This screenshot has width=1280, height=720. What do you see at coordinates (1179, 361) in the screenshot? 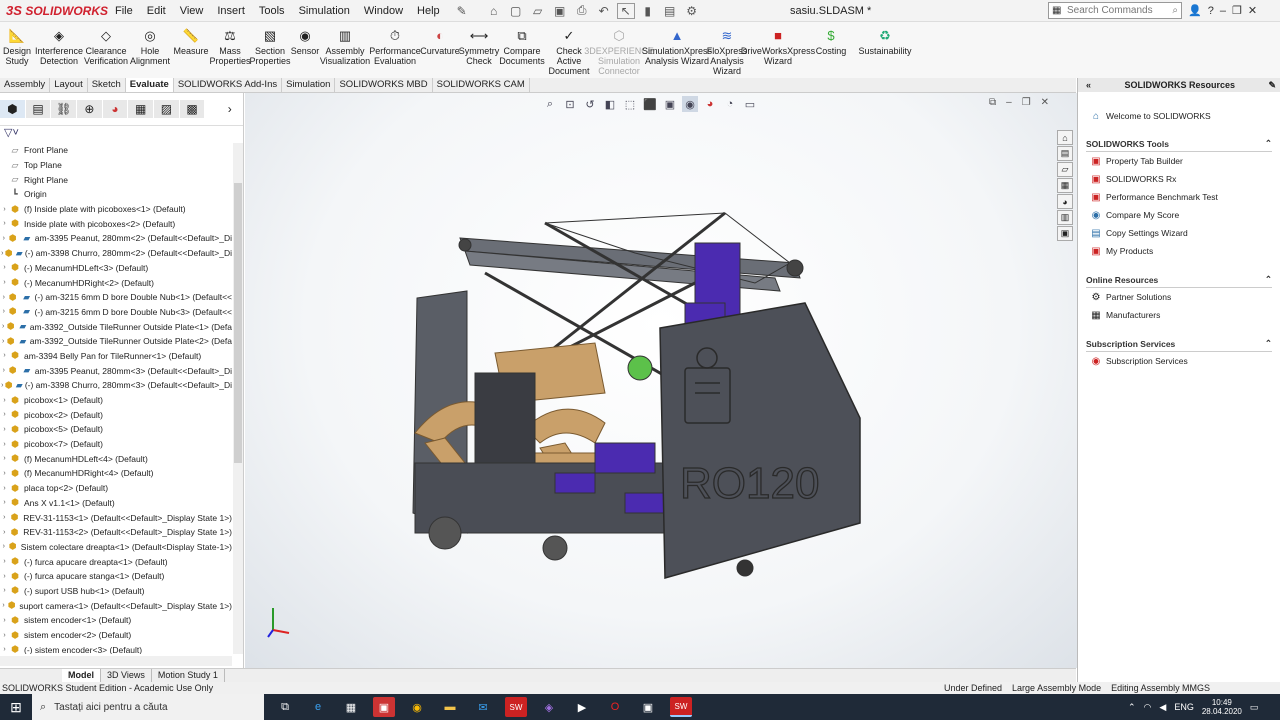
I see `subscription-services-link: ◉ Subscription Services` at bounding box center [1179, 361].